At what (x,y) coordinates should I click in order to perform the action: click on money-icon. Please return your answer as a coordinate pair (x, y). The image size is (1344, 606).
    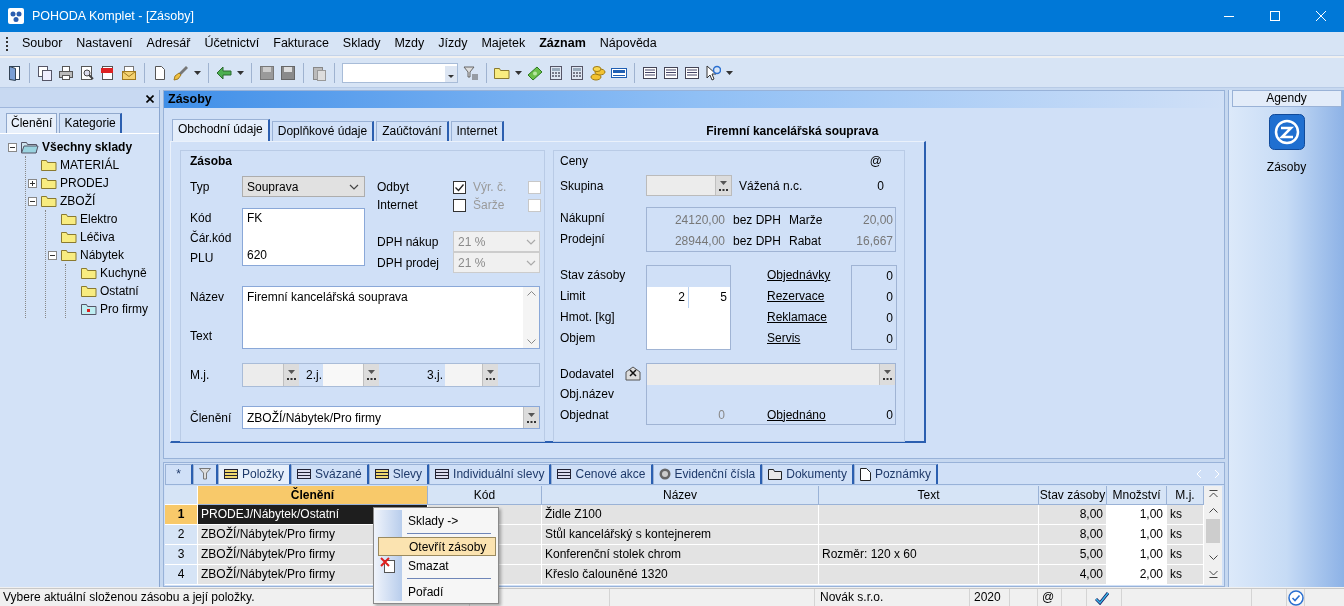
    Looking at the image, I should click on (535, 72).